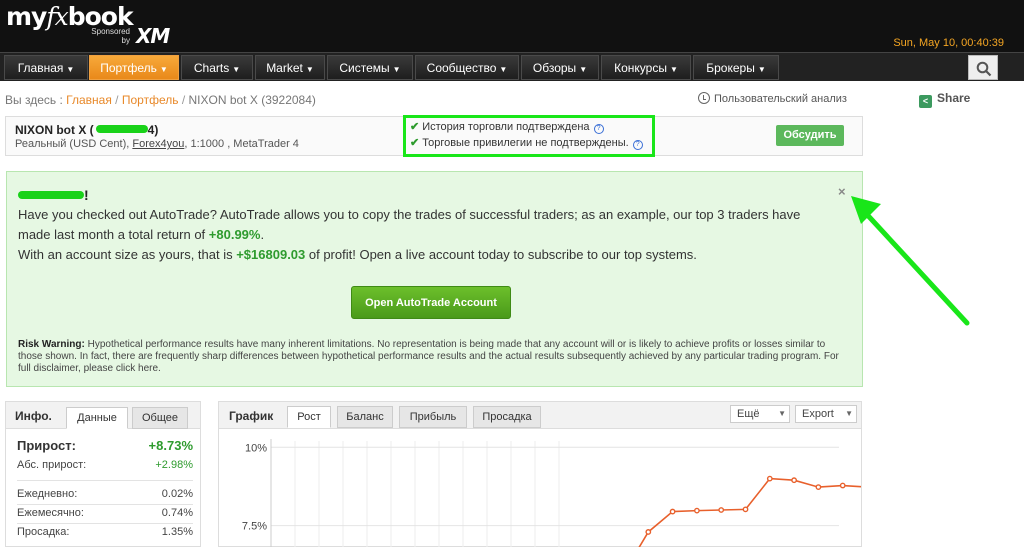  Describe the element at coordinates (160, 418) in the screenshot. I see `tab-general: Общее` at that location.